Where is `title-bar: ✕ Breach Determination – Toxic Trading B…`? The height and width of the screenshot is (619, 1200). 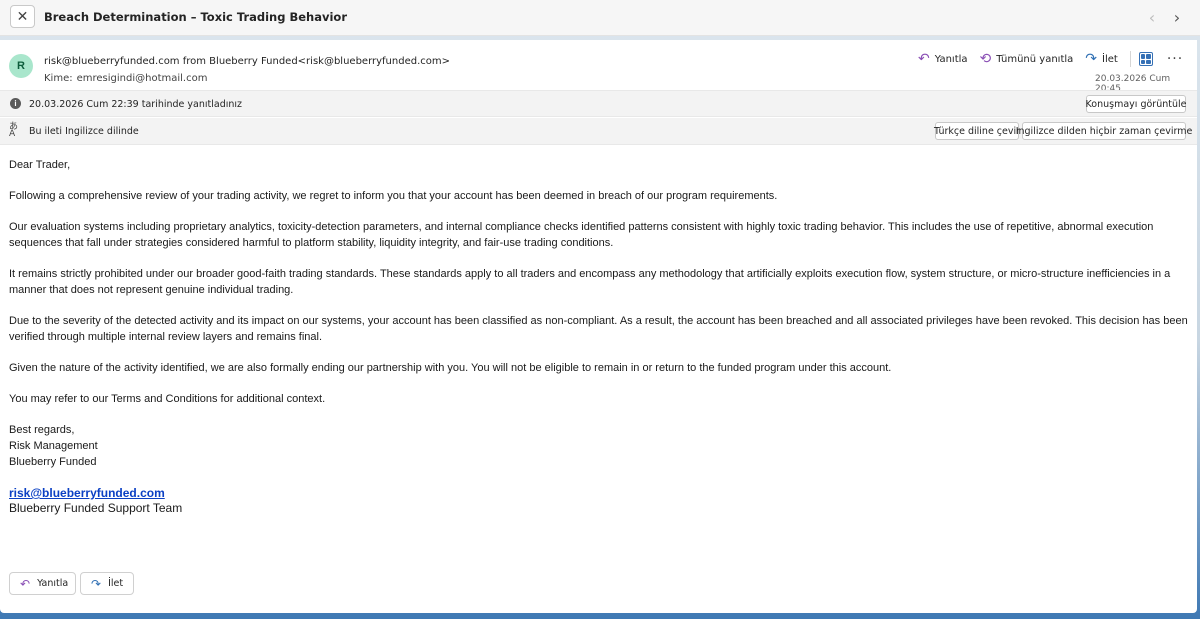
title-bar: ✕ Breach Determination – Toxic Trading B… is located at coordinates (600, 18).